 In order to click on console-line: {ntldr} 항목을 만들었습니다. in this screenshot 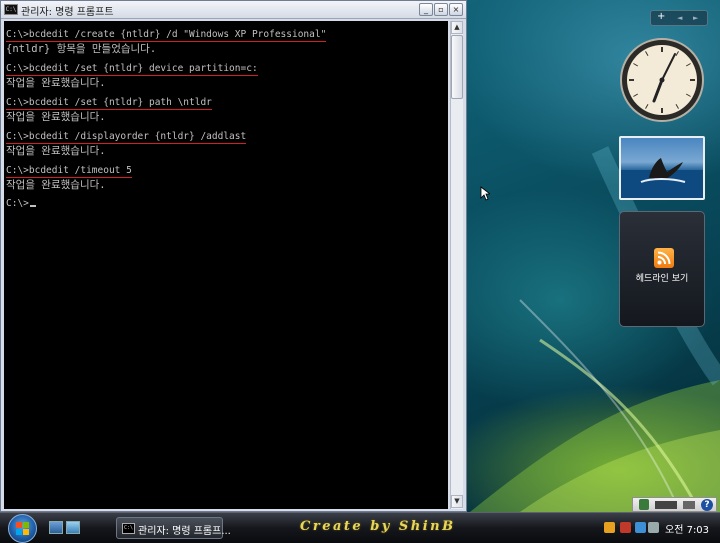, I will do `click(81, 49)`.